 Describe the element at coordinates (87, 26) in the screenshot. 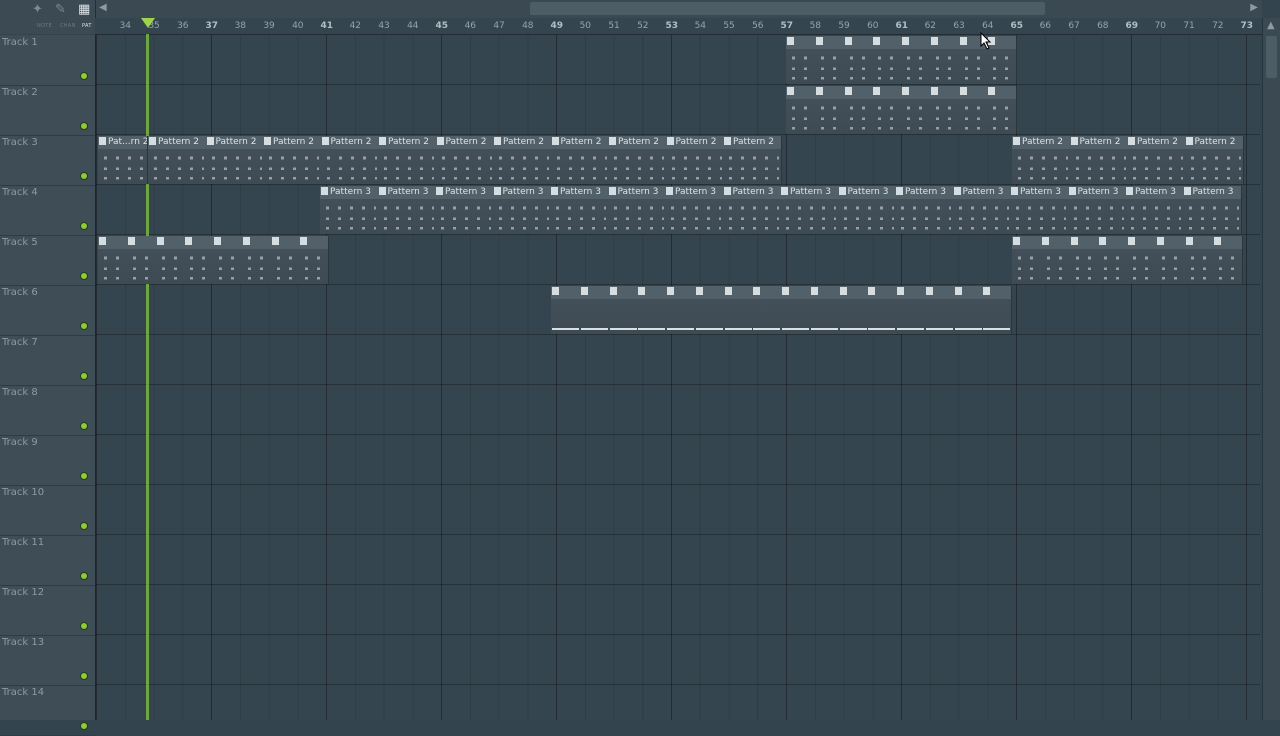

I see `pat-mode-label: PAT` at that location.